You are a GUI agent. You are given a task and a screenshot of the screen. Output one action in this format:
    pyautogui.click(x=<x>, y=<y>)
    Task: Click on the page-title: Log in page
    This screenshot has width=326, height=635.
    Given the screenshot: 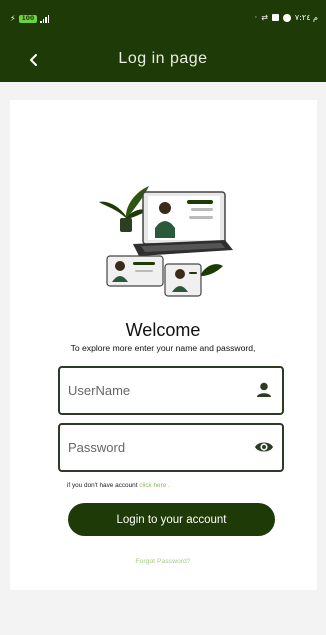 What is the action you would take?
    pyautogui.click(x=163, y=58)
    